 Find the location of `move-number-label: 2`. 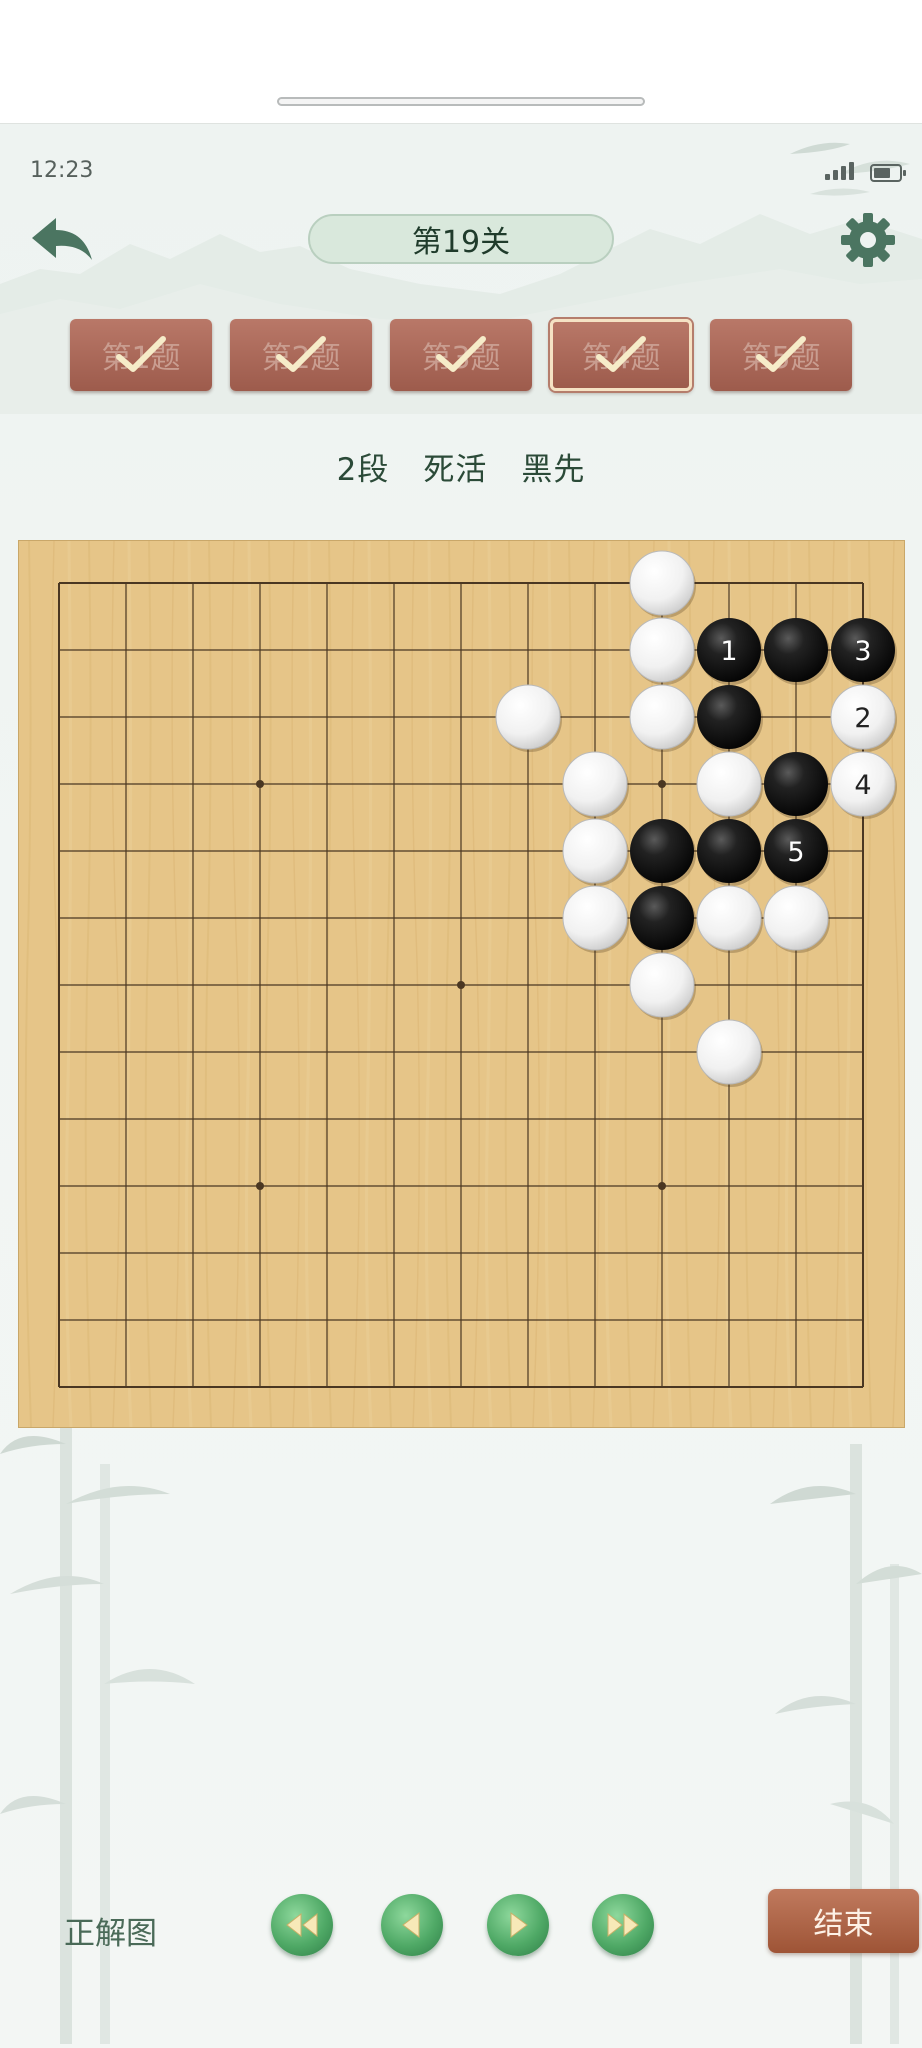

move-number-label: 2 is located at coordinates (862, 718).